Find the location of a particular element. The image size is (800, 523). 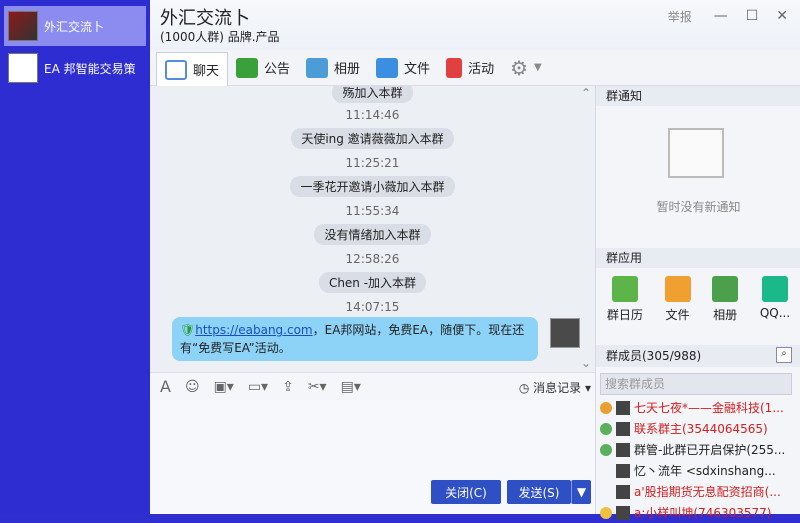

conversation-item-ea: EA 邦智能交易策 is located at coordinates (75, 68).